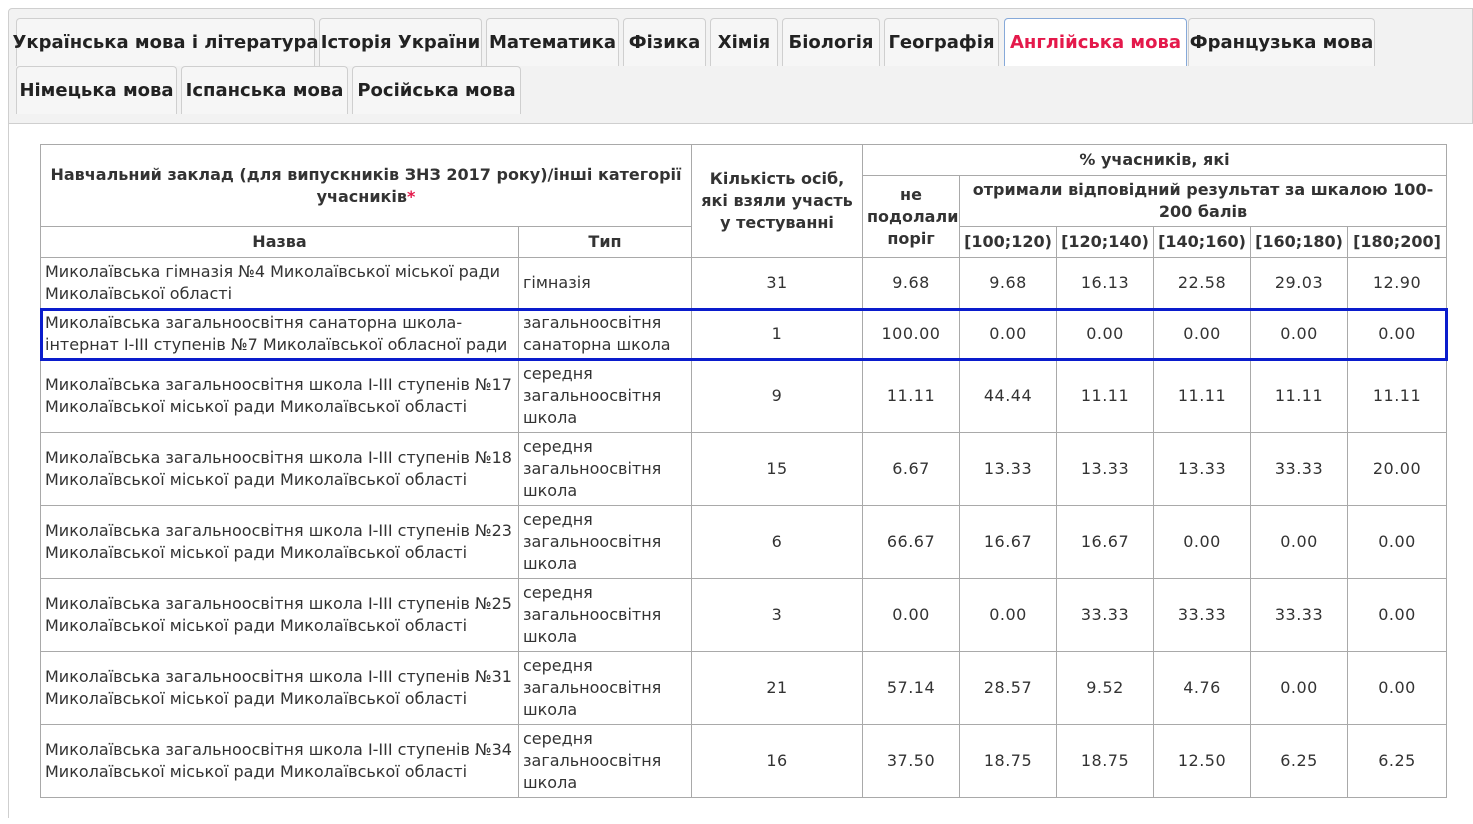  What do you see at coordinates (777, 615) in the screenshot?
I see `cell-count: 3` at bounding box center [777, 615].